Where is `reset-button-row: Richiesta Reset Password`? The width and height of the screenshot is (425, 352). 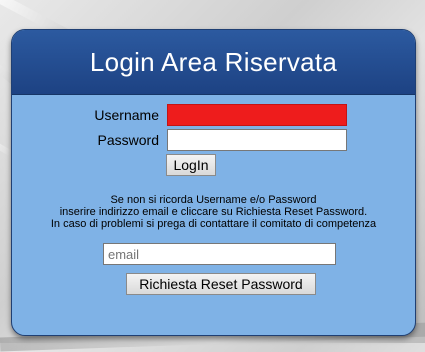
reset-button-row: Richiesta Reset Password is located at coordinates (221, 284).